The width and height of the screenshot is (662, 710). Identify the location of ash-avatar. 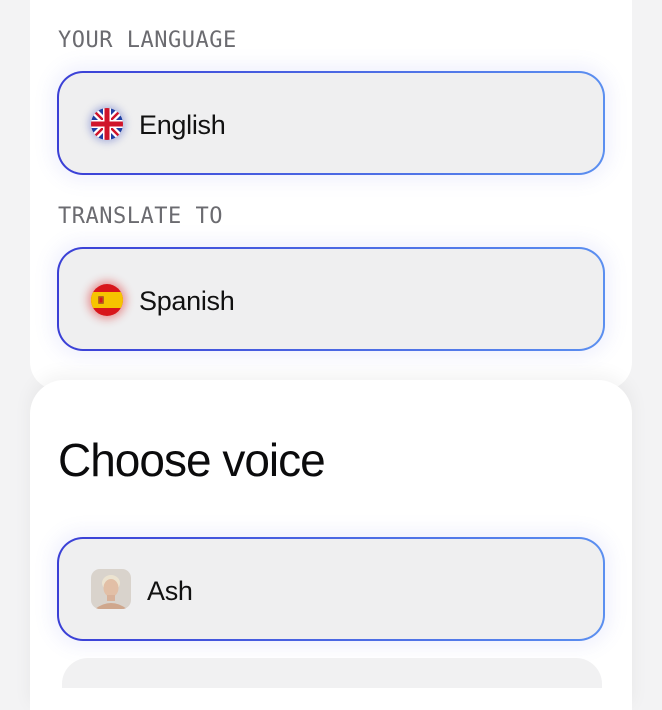
(111, 589).